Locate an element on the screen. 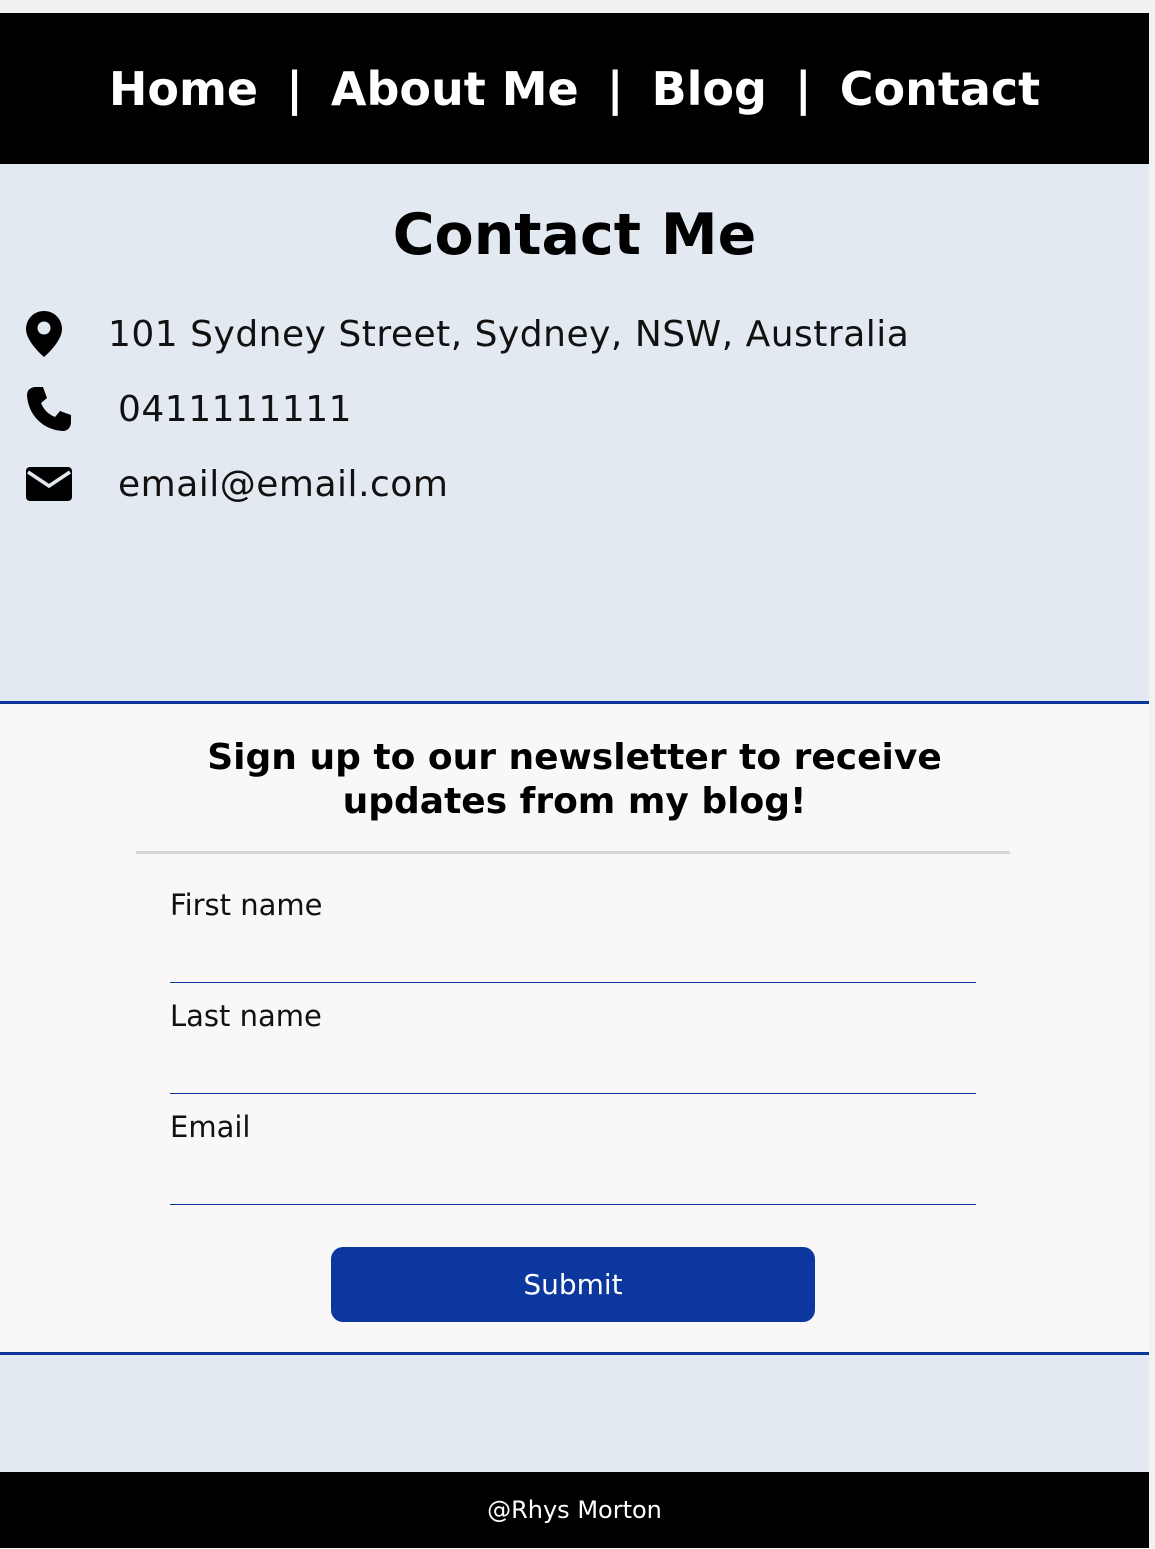 The image size is (1155, 1549). contact-title: Contact Me is located at coordinates (574, 235).